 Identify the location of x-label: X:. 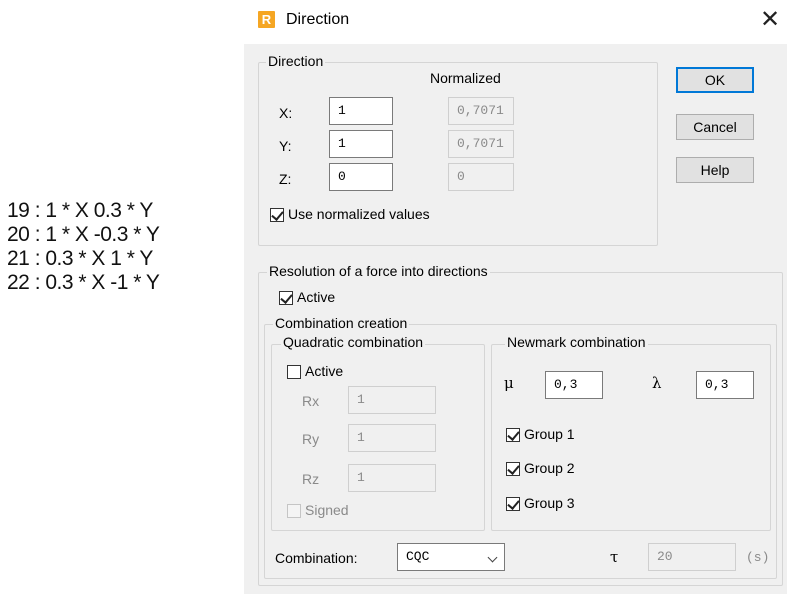
(286, 113).